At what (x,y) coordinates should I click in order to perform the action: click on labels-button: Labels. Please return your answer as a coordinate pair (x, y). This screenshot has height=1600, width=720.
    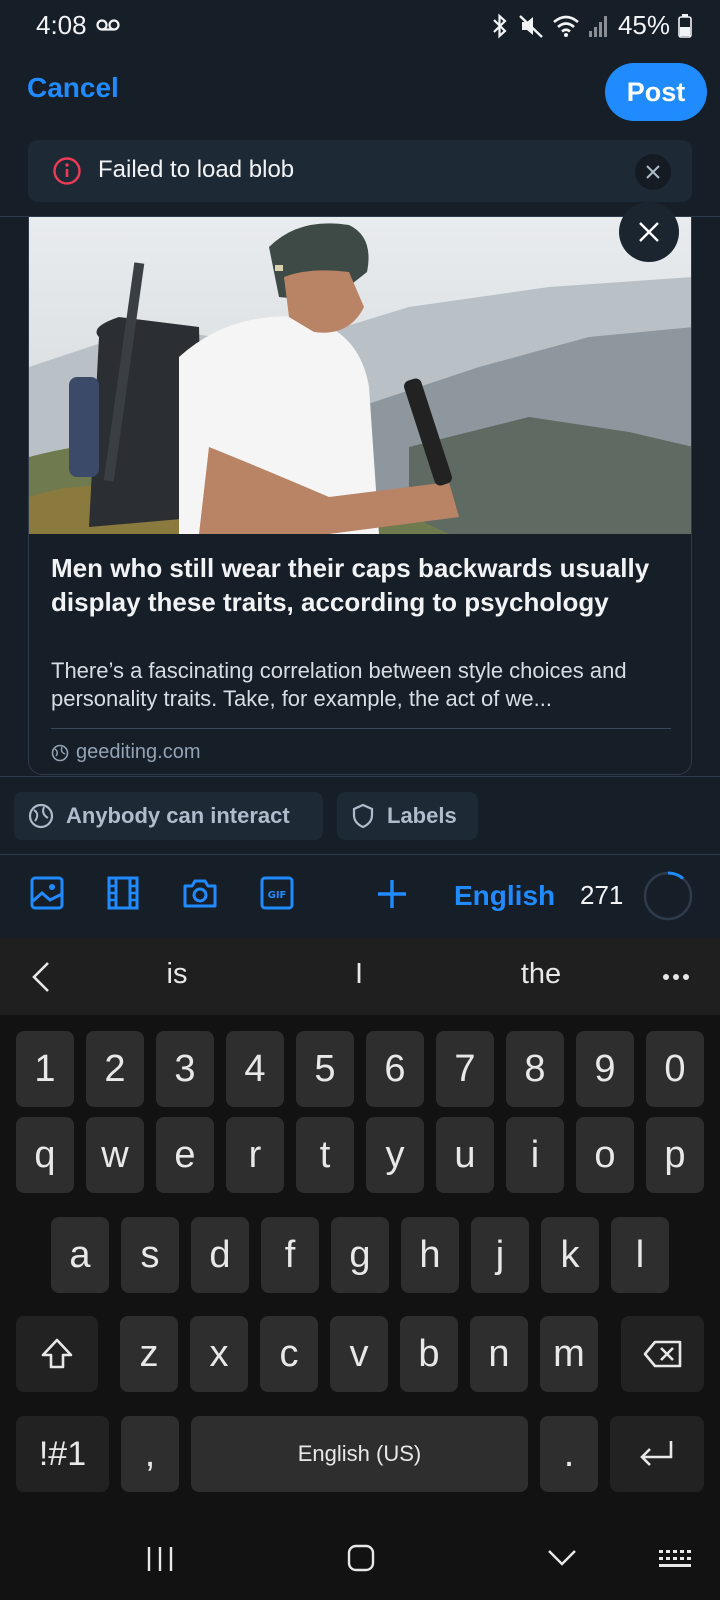
    Looking at the image, I should click on (407, 816).